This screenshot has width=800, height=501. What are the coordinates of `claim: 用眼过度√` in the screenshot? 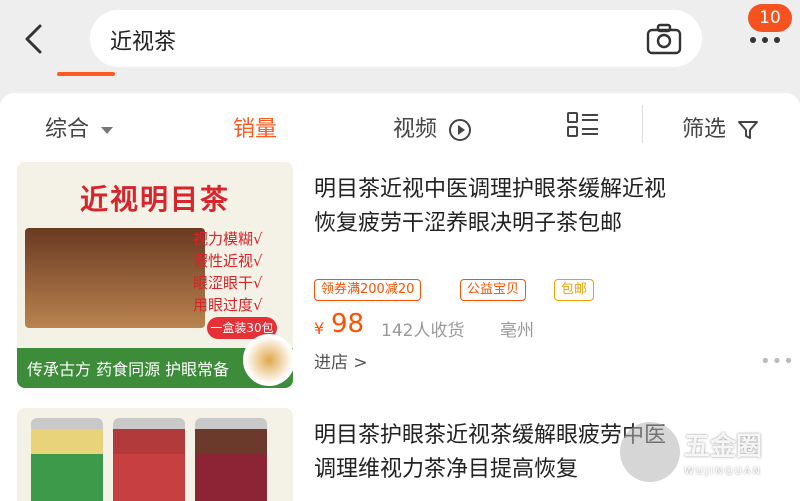 It's located at (228, 305).